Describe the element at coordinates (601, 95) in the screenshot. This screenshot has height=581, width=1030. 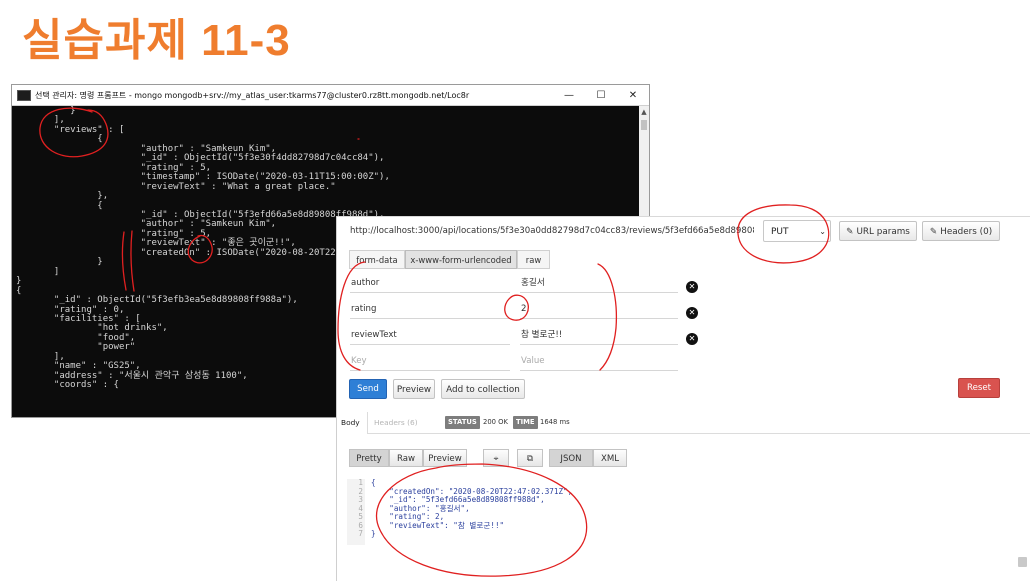
I see `maximize-icon: ☐` at that location.